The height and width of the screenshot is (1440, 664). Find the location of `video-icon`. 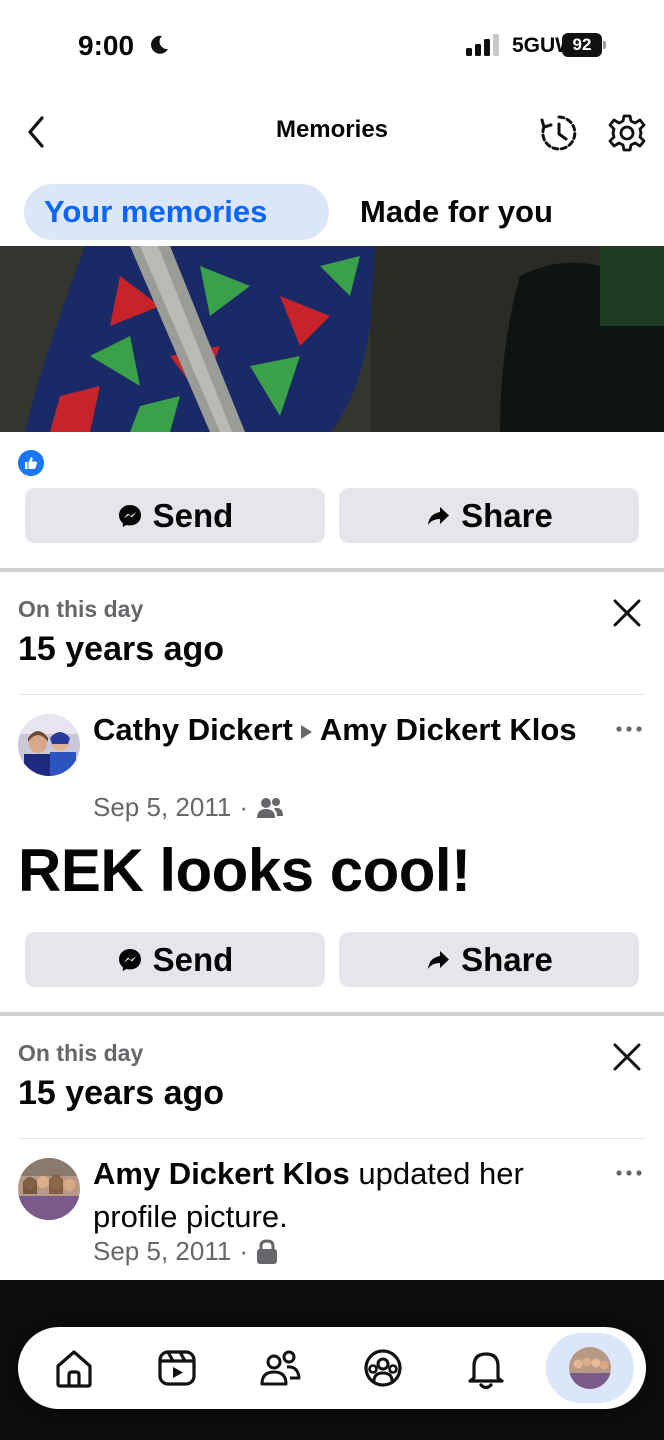

video-icon is located at coordinates (177, 1368).